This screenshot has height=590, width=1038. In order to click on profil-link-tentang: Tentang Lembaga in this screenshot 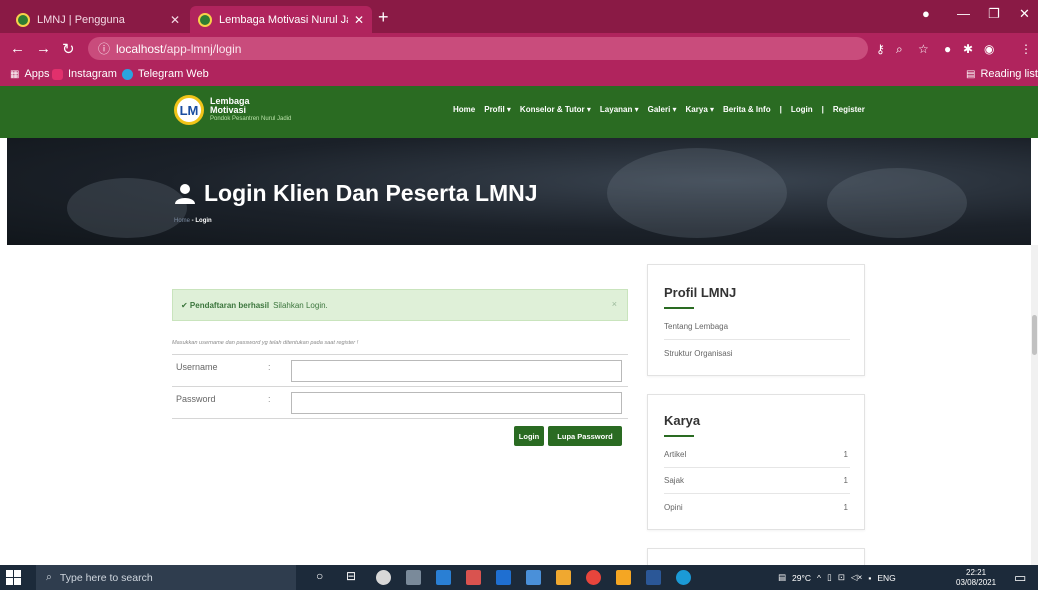, I will do `click(757, 327)`.